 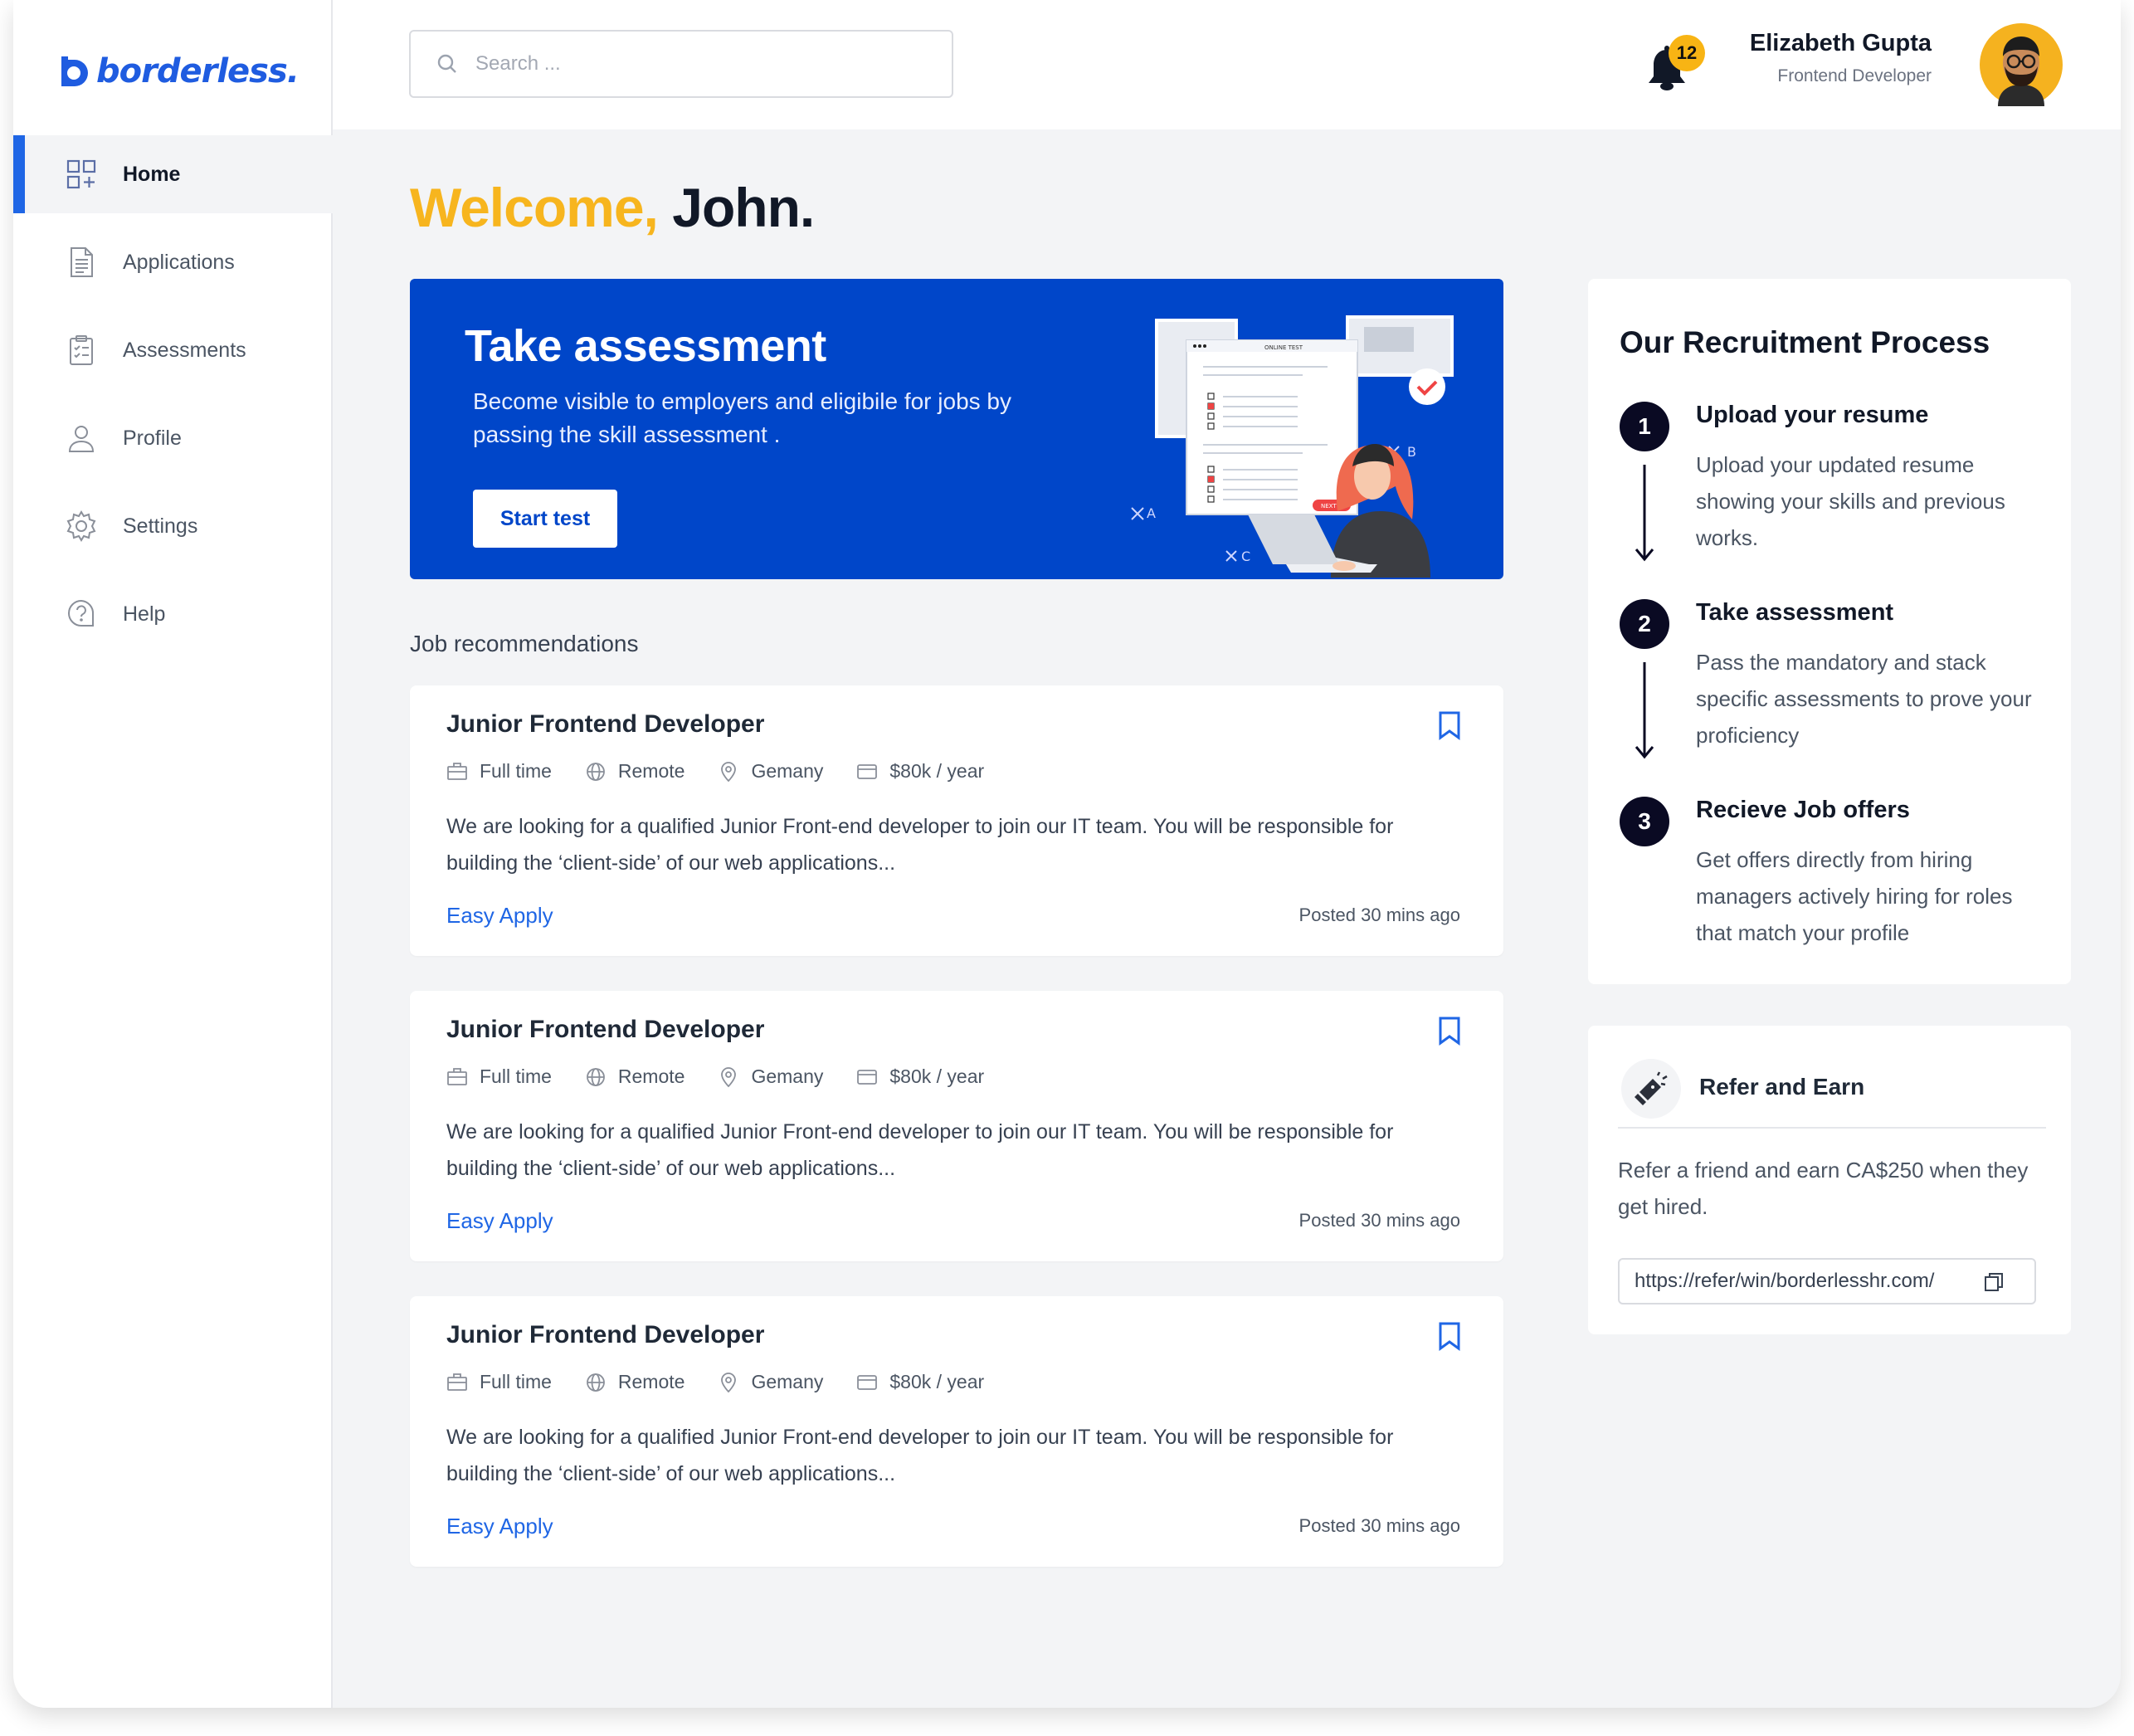 I want to click on refer-title: Refer and Earn, so click(x=1782, y=1087).